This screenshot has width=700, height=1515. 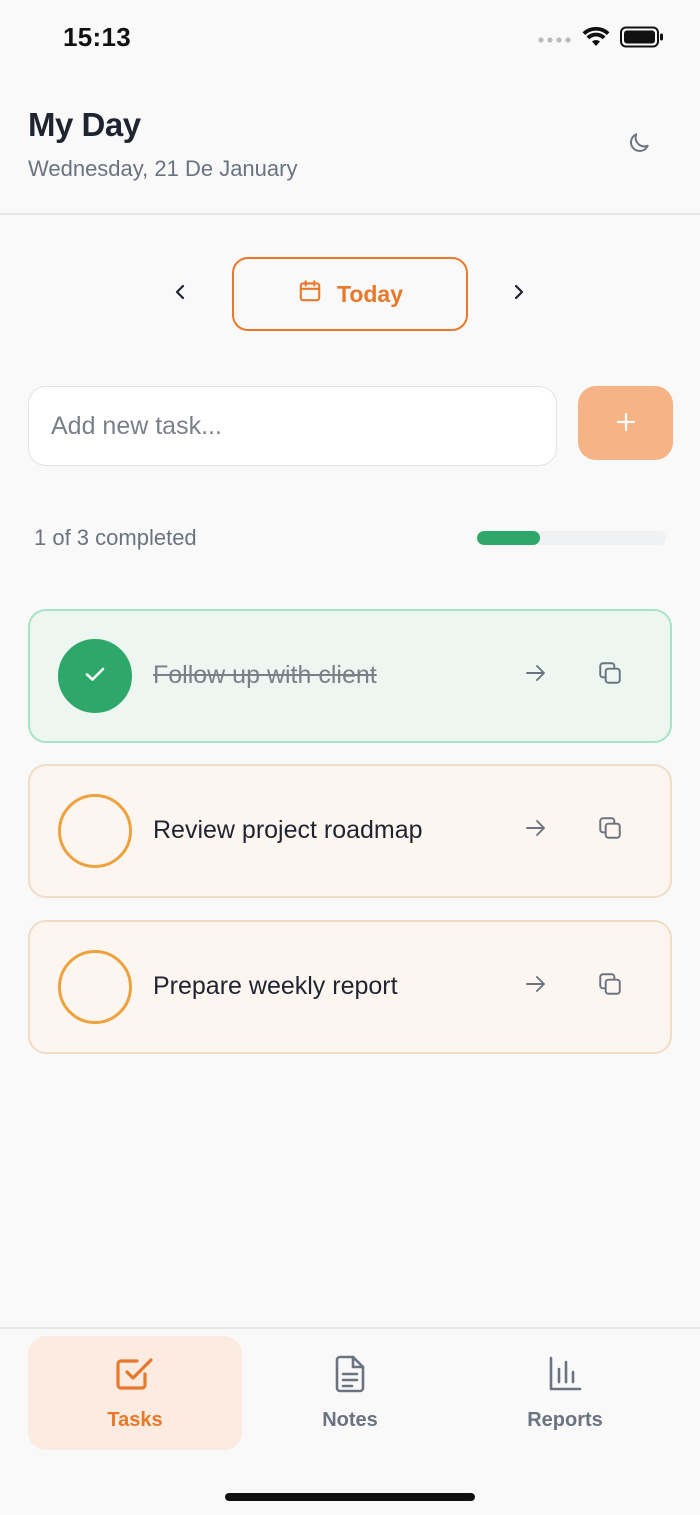 What do you see at coordinates (135, 1419) in the screenshot?
I see `tab-label: Tasks` at bounding box center [135, 1419].